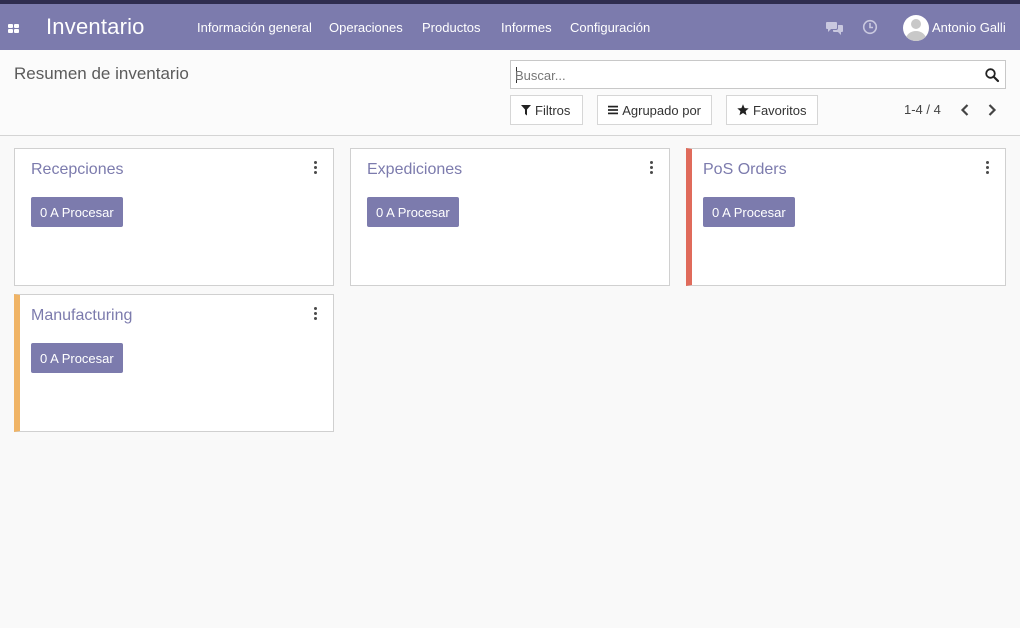 This screenshot has height=628, width=1020. What do you see at coordinates (835, 28) in the screenshot?
I see `chat-bubbles-icon` at bounding box center [835, 28].